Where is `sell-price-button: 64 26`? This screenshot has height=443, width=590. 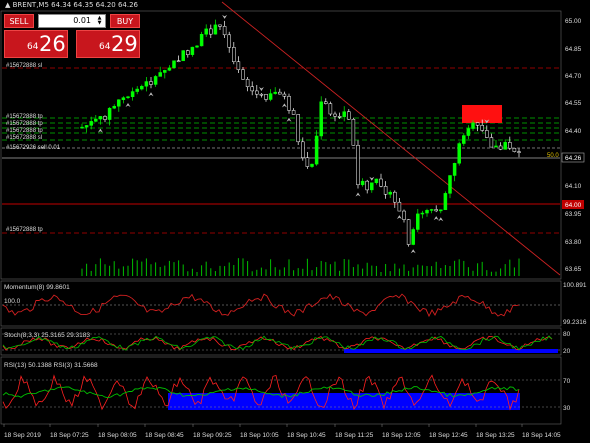 sell-price-button: 64 26 is located at coordinates (36, 44).